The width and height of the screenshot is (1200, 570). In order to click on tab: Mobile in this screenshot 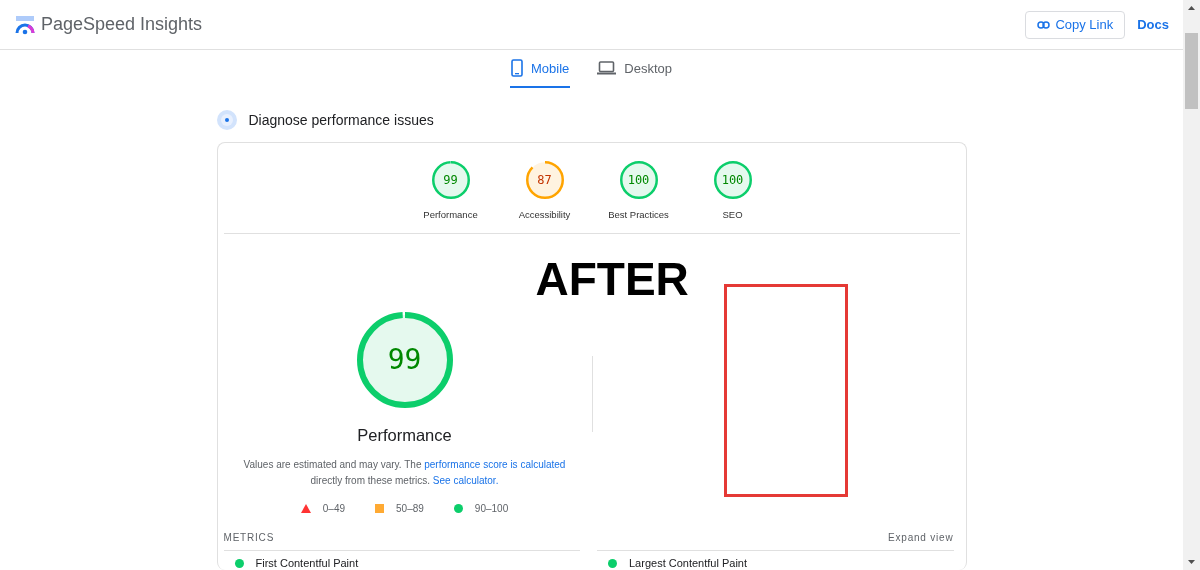, I will do `click(540, 69)`.